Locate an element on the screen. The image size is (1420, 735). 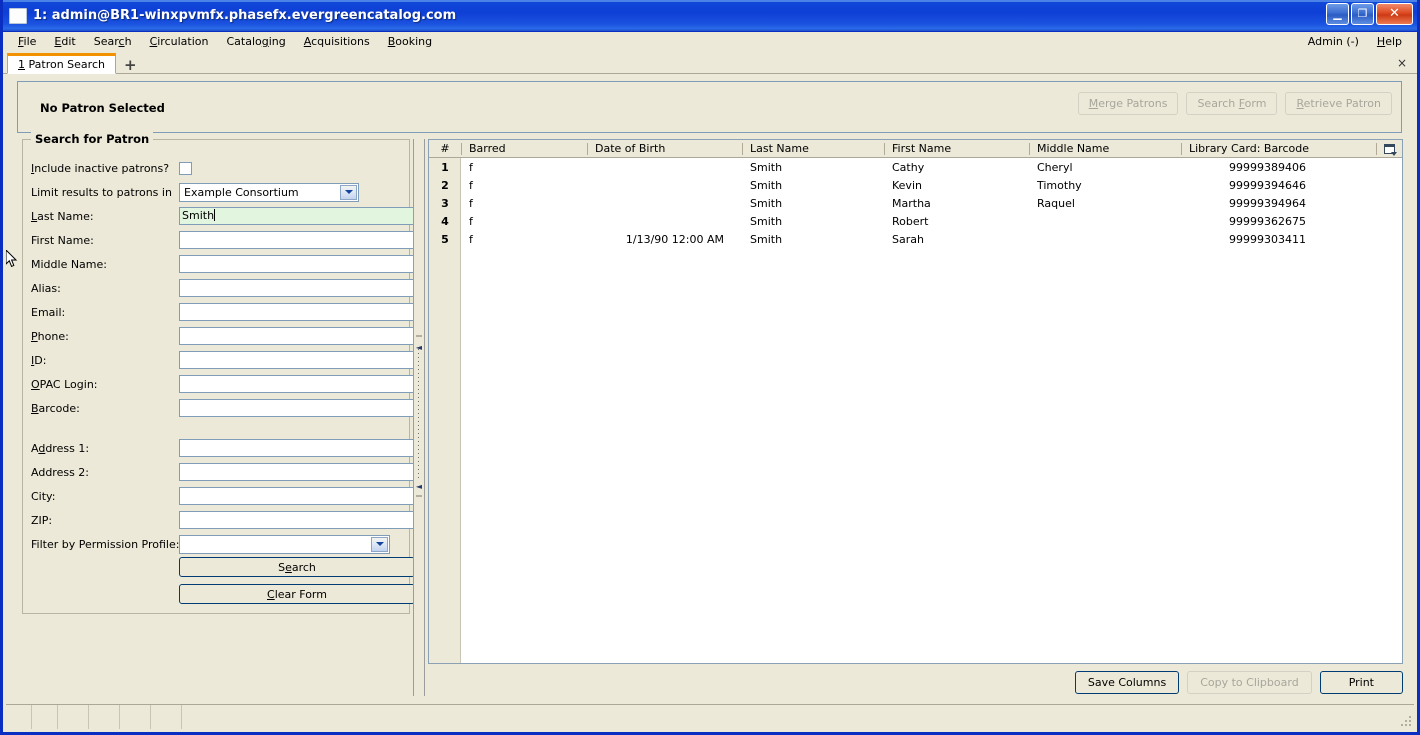
text-caret is located at coordinates (215, 215).